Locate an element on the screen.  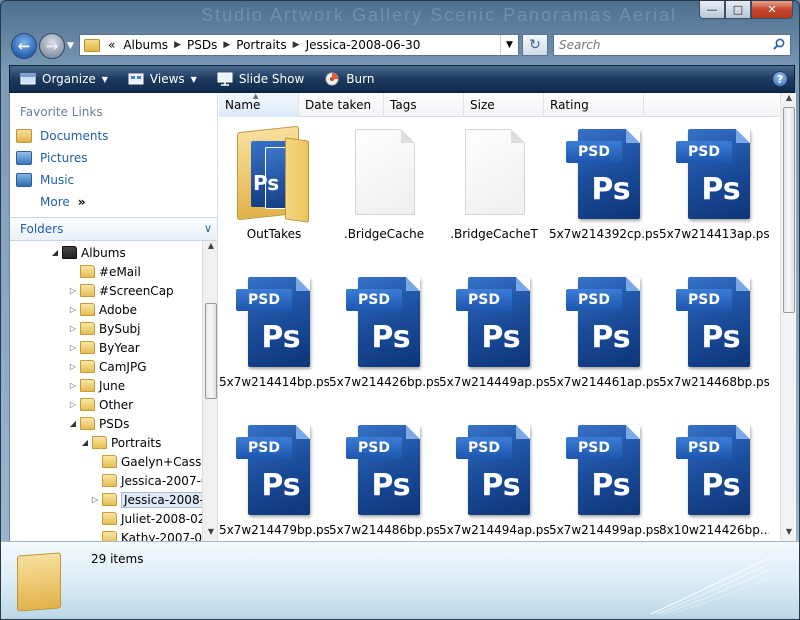
file-item: PSD Ps 5x7w214461ap.psd is located at coordinates (604, 341).